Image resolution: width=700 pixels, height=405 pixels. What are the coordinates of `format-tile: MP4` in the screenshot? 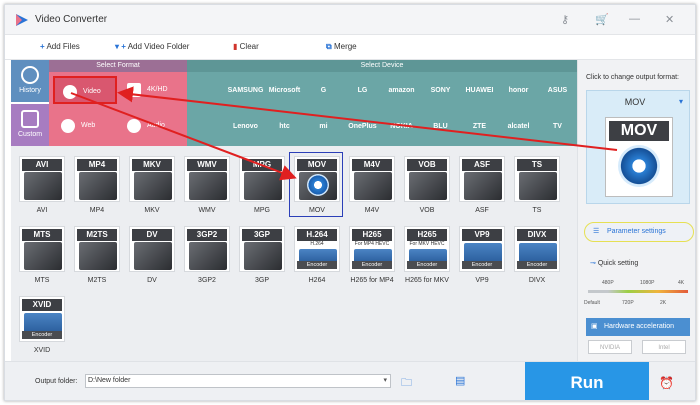 It's located at (97, 179).